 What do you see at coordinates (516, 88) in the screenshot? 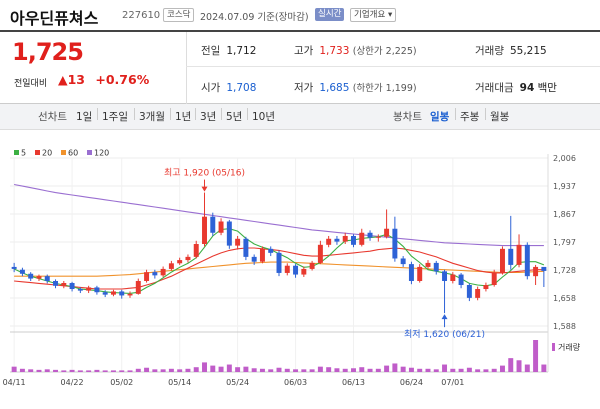
I see `stat-trade-amount: 거래대금 94 백만` at bounding box center [516, 88].